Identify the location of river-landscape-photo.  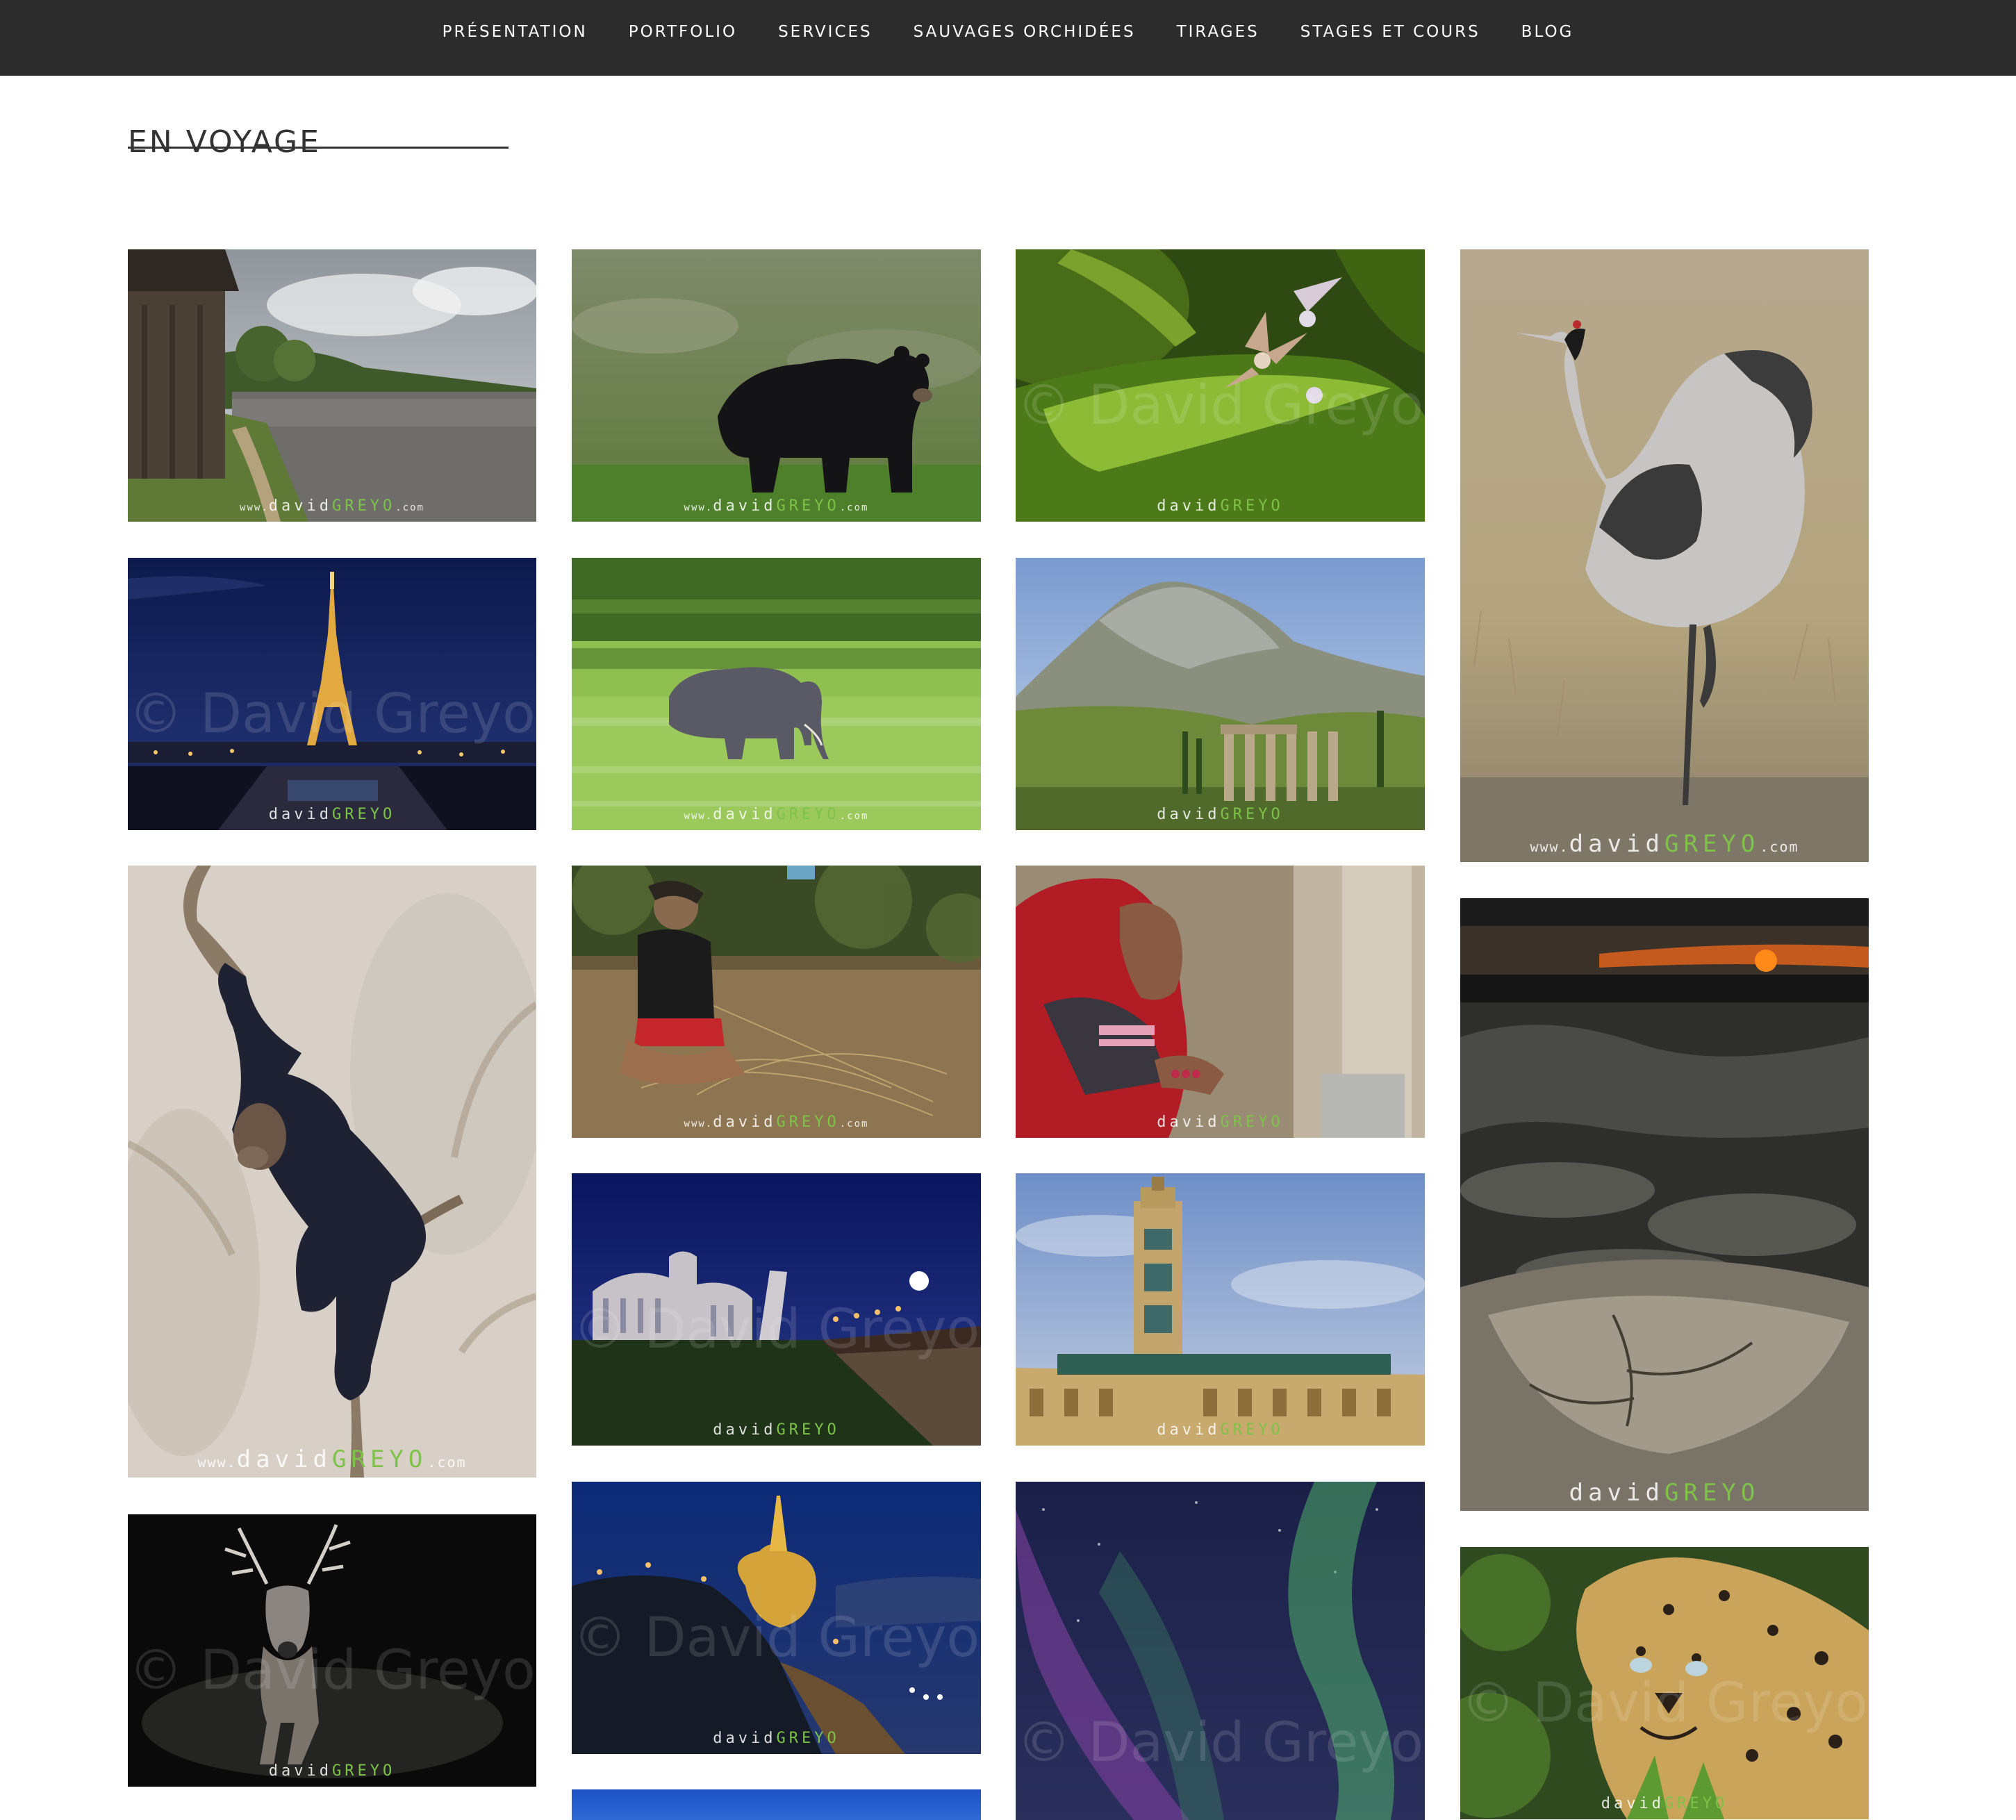
(332, 386).